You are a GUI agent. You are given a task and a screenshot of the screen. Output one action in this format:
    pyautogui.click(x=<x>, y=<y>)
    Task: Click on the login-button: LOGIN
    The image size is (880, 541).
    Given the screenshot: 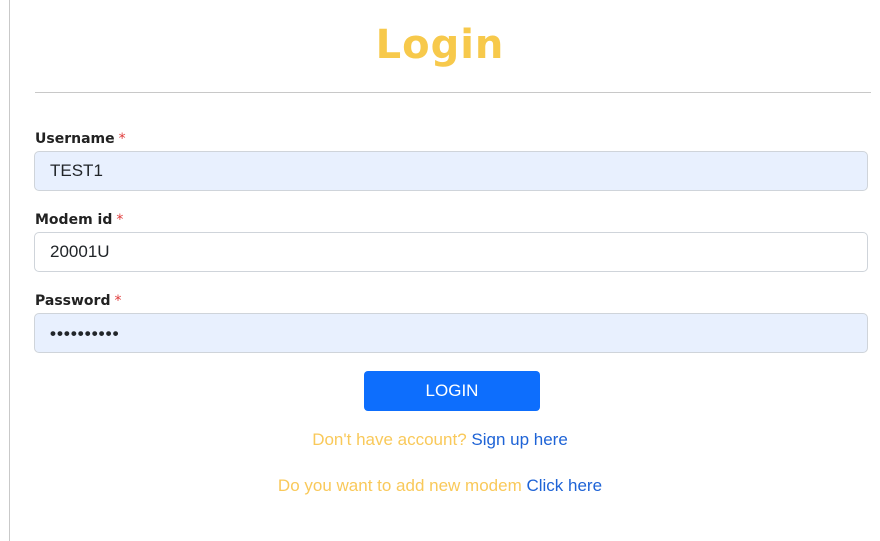 What is the action you would take?
    pyautogui.click(x=452, y=391)
    